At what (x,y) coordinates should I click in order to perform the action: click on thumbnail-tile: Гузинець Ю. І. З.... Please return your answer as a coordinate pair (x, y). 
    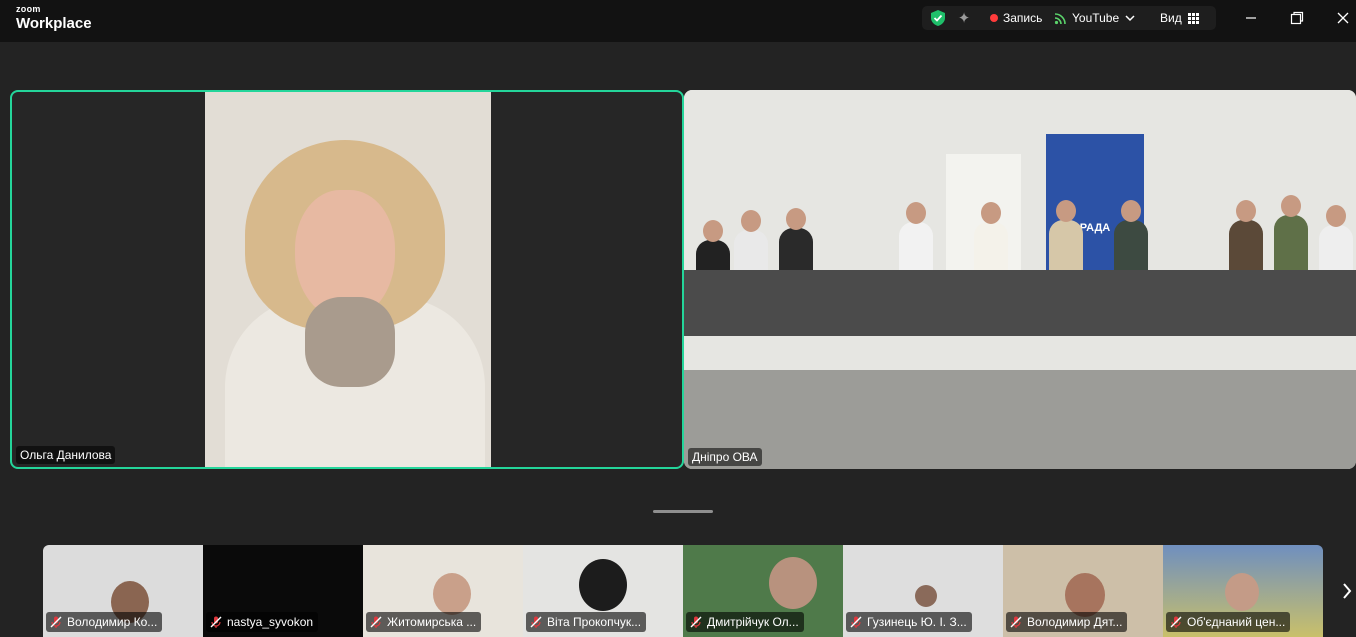
    Looking at the image, I should click on (923, 591).